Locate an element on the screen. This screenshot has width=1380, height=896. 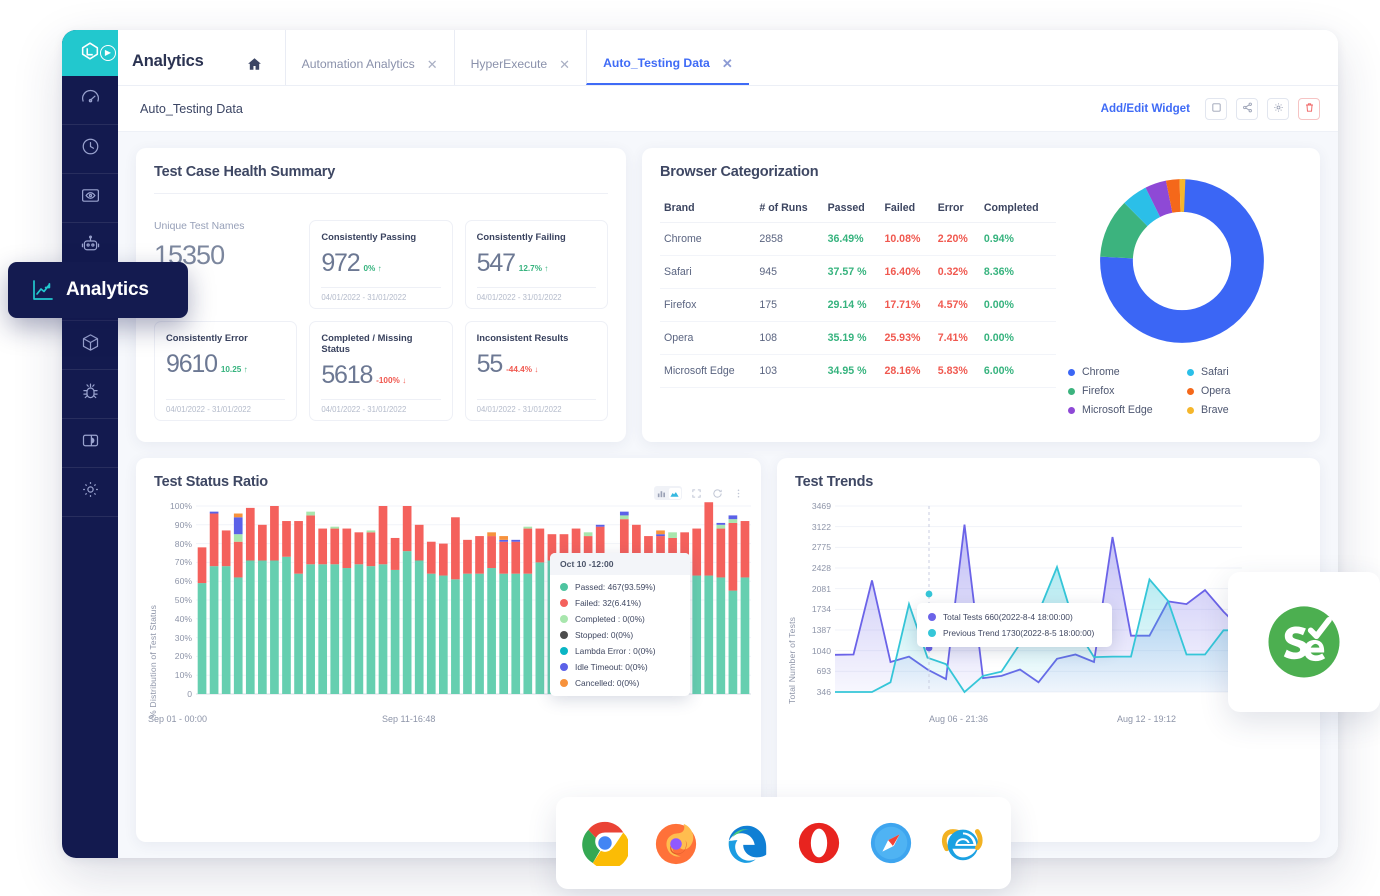
opera-icon is located at coordinates (819, 843).